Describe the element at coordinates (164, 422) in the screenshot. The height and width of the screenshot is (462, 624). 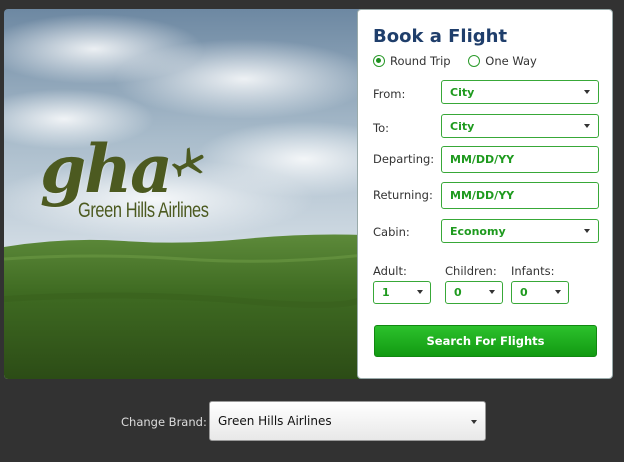
I see `change-brand-label: Change Brand:` at that location.